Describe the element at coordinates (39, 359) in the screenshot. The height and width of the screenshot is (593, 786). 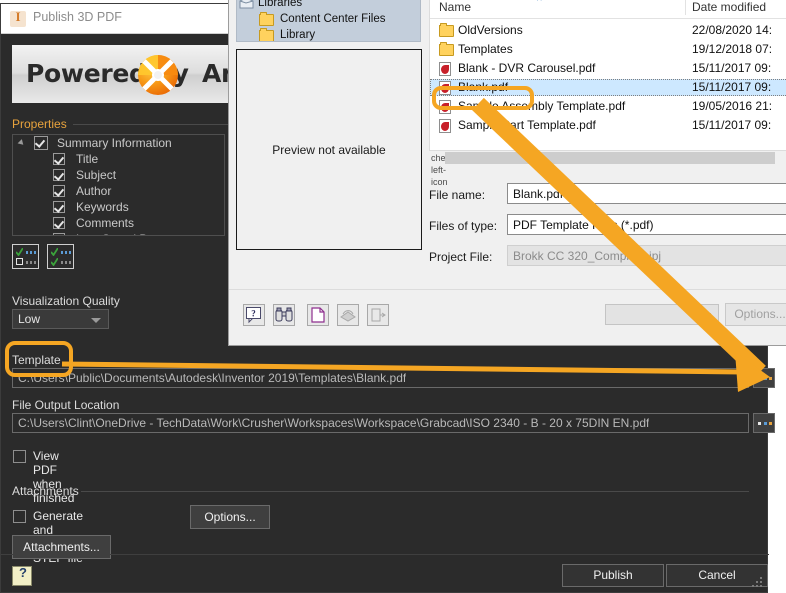
I see `highlight-template-label` at that location.